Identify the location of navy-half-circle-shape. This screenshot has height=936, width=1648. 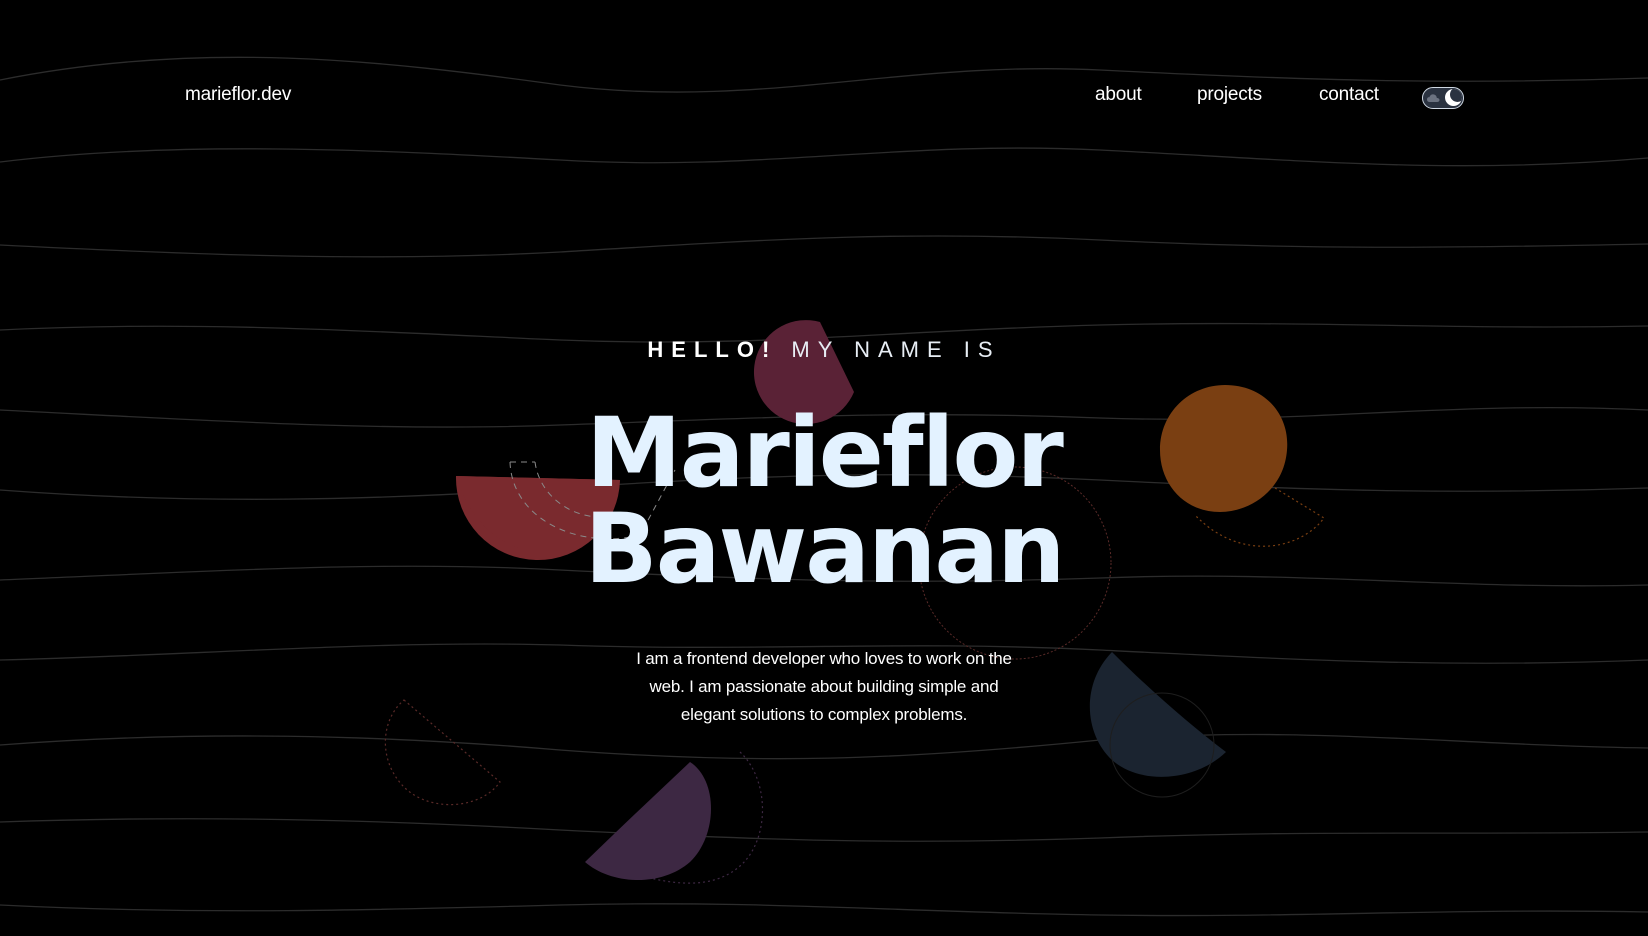
(1157, 714).